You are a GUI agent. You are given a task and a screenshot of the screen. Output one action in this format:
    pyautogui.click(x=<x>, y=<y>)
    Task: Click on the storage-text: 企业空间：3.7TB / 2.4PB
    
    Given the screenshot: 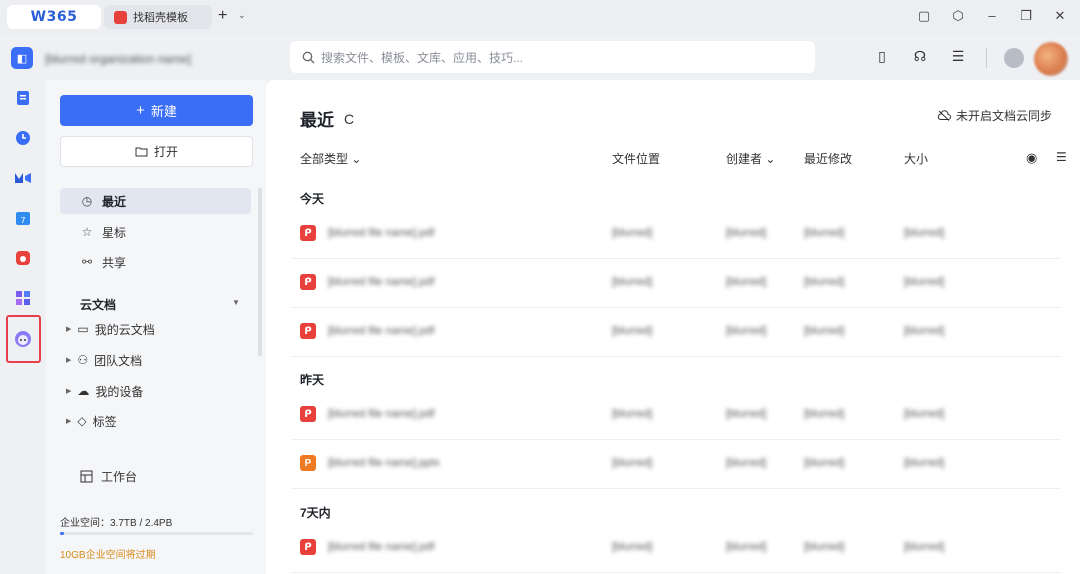 What is the action you would take?
    pyautogui.click(x=116, y=523)
    